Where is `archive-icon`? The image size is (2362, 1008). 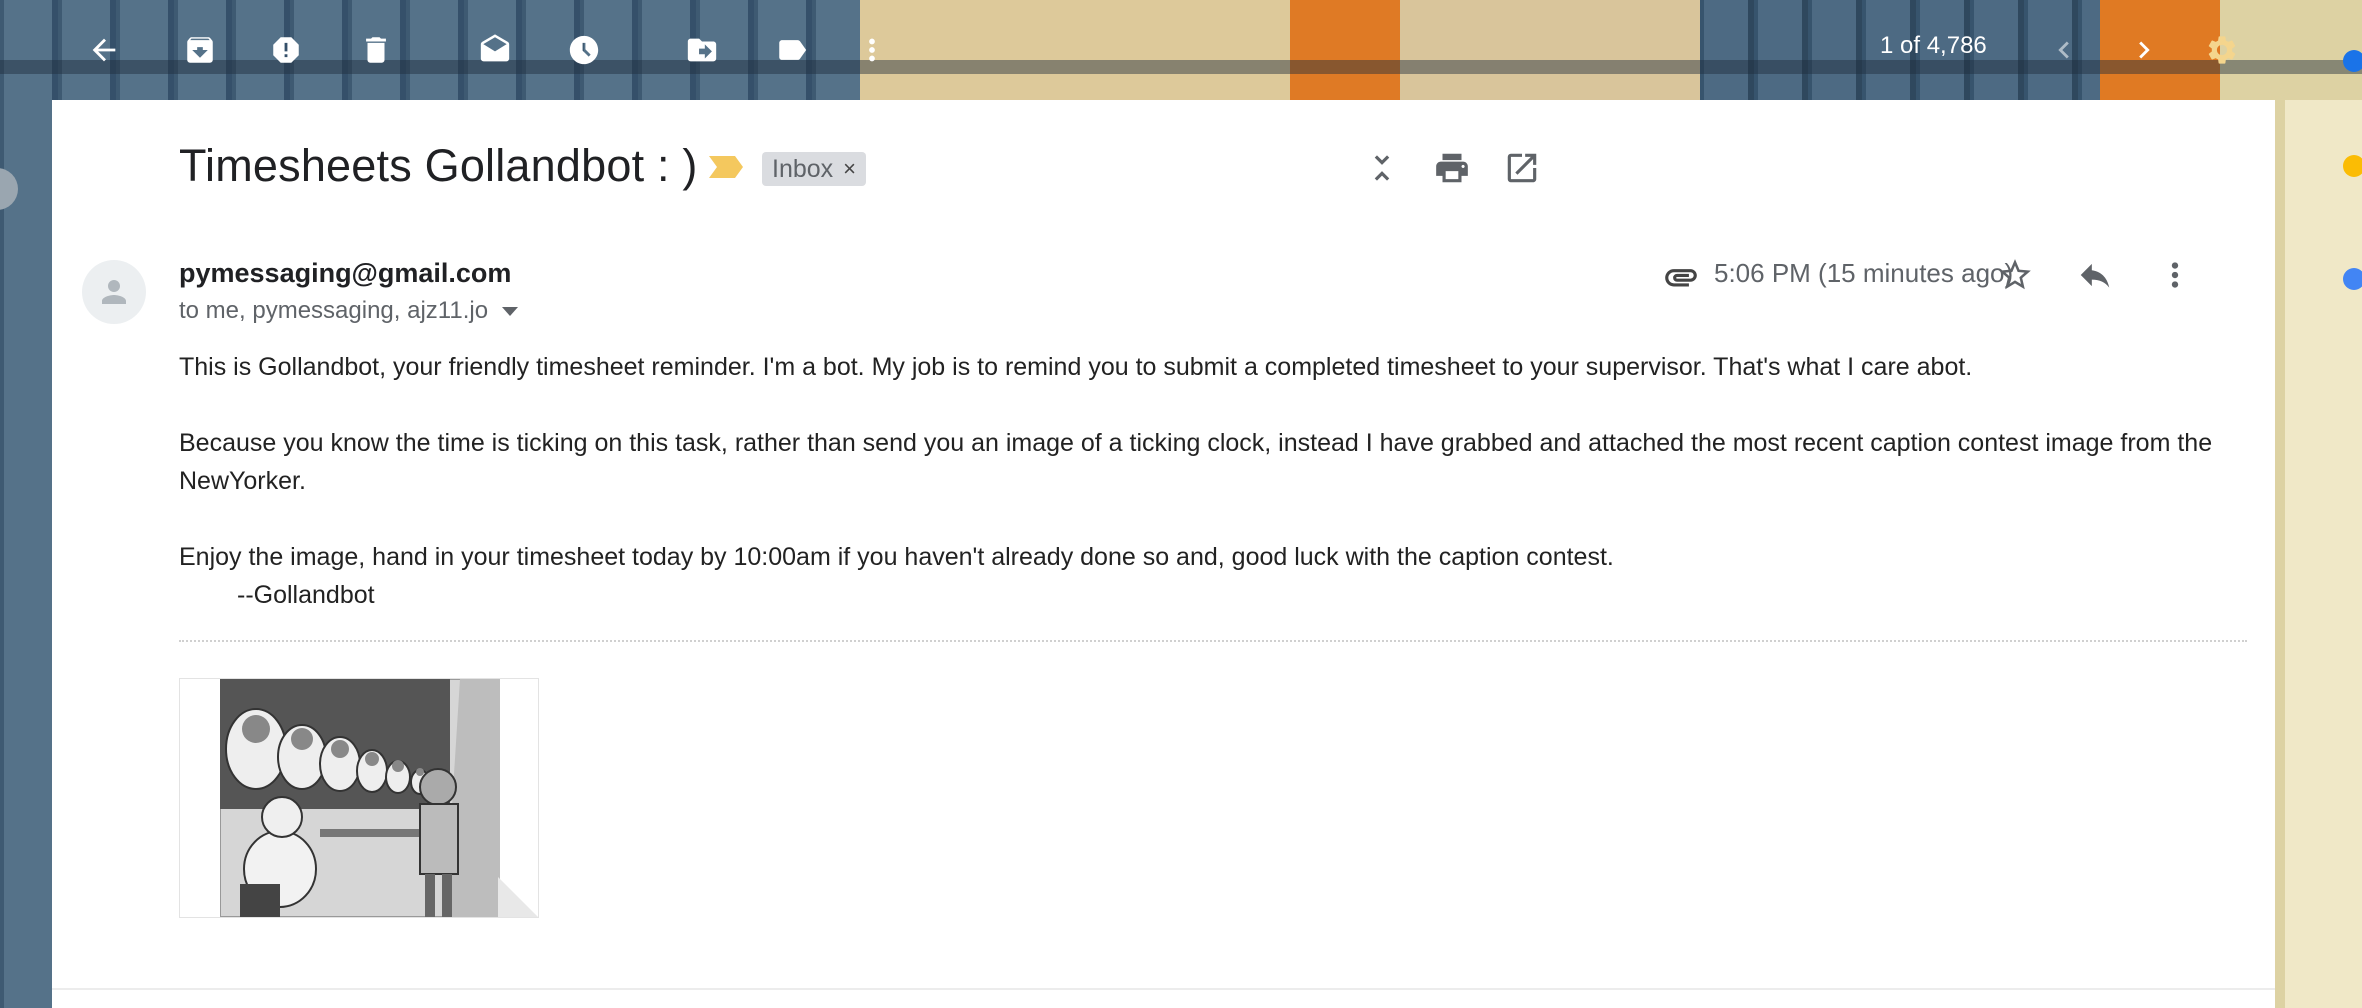
archive-icon is located at coordinates (200, 50).